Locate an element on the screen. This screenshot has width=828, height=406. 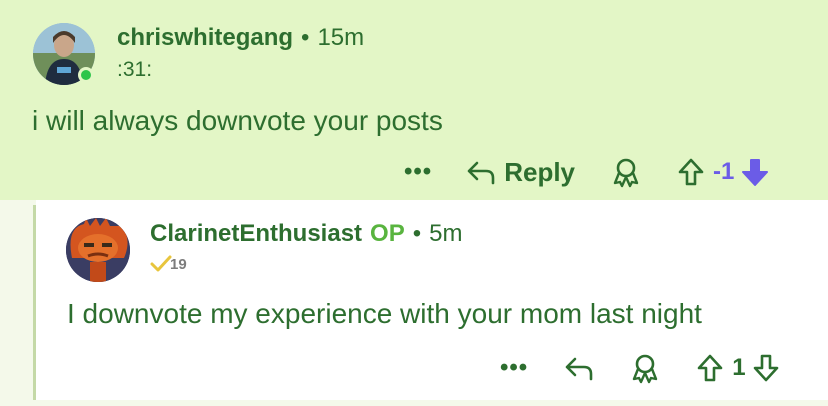
username: ClarinetEnthusiast is located at coordinates (256, 233).